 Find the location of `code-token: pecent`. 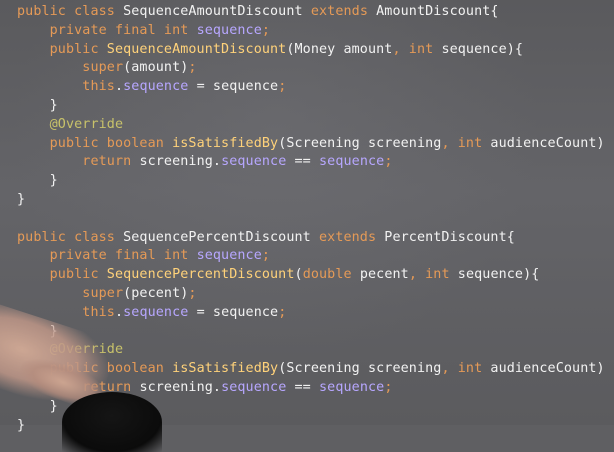

code-token: pecent is located at coordinates (384, 275).